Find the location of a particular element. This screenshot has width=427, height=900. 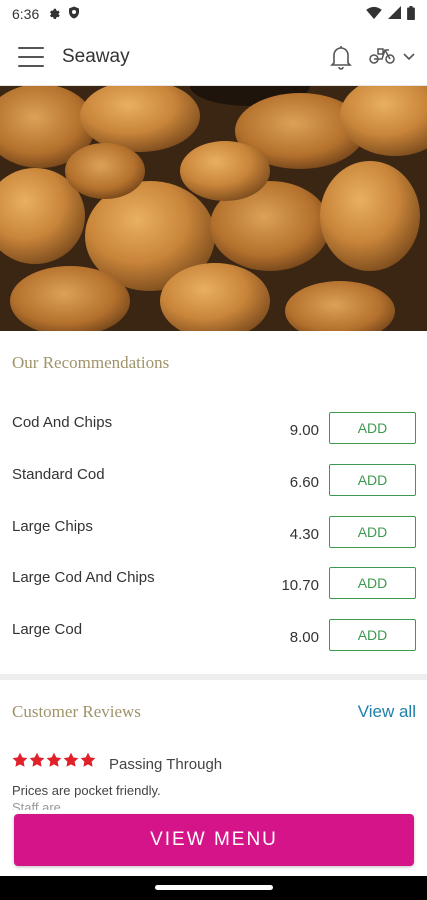

item-name: Large Cod And Chips is located at coordinates (83, 577).